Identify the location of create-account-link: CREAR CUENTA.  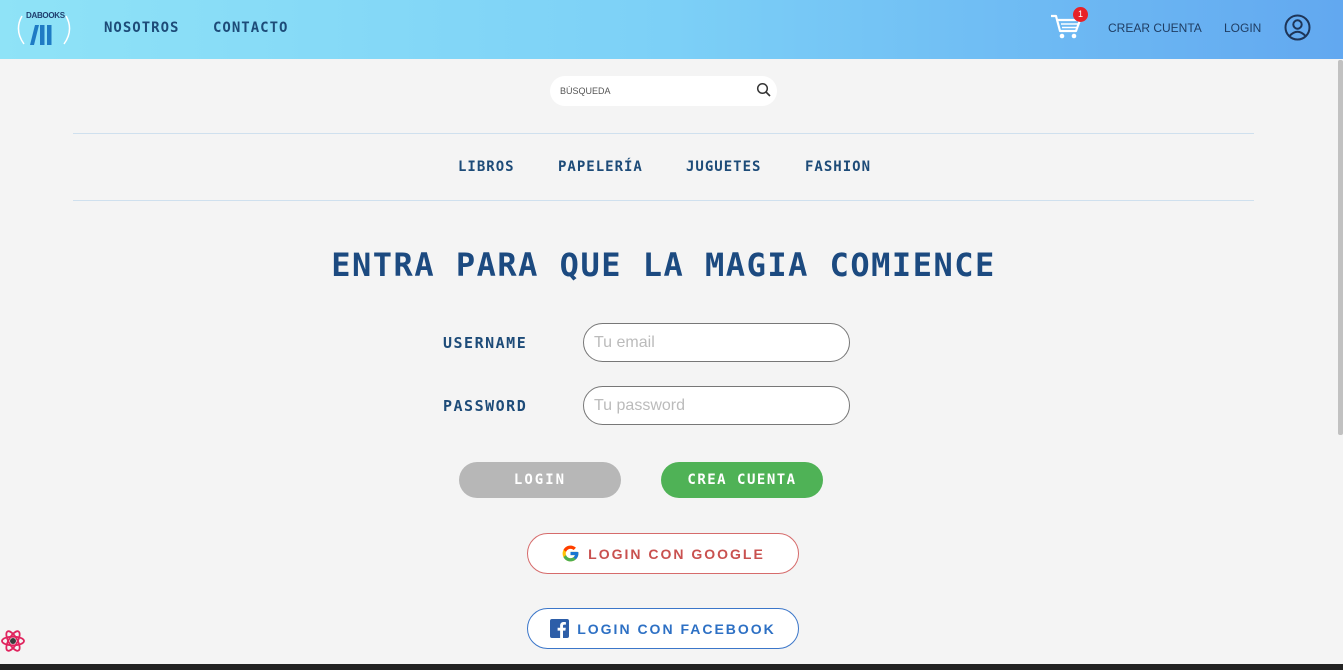
(1155, 28).